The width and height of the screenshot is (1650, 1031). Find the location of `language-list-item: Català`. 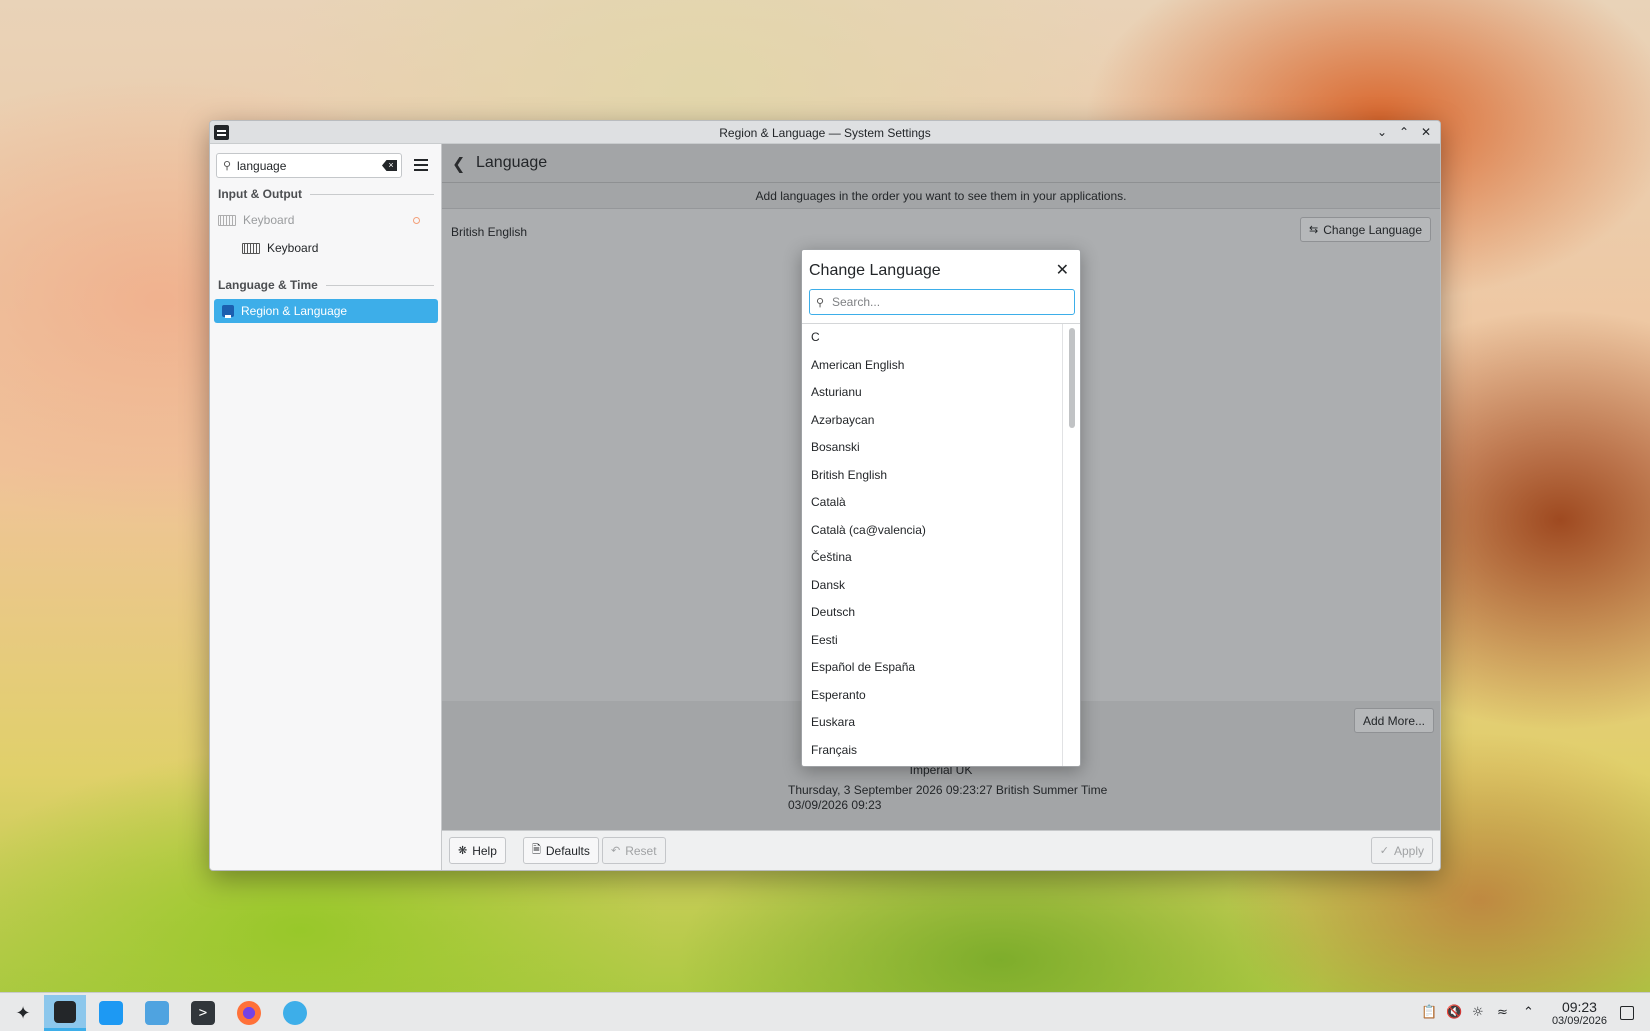

language-list-item: Català is located at coordinates (933, 503).